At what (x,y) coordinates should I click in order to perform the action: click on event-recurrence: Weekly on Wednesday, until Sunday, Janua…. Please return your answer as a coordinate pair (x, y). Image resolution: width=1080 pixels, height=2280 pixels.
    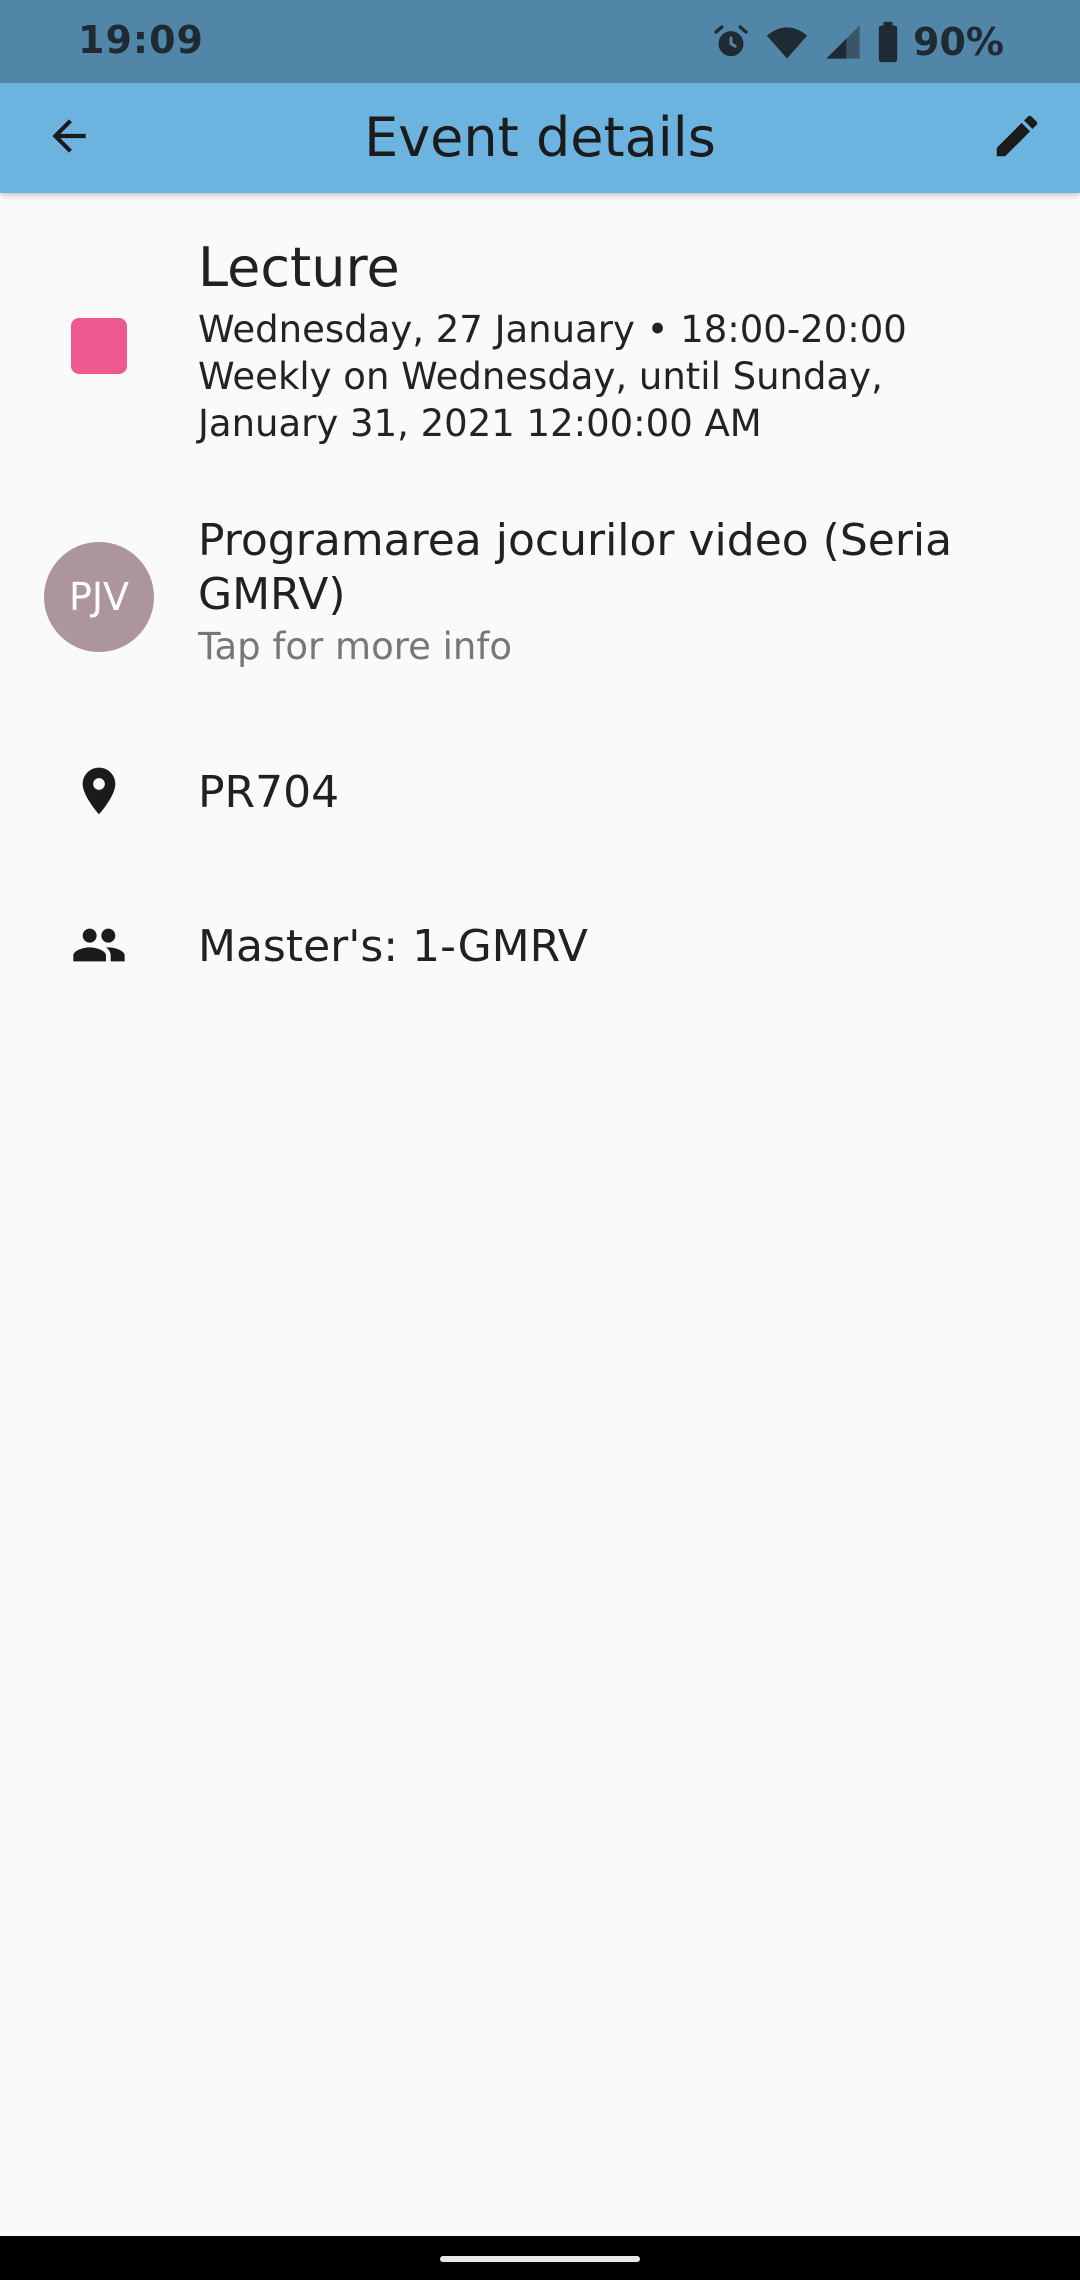
    Looking at the image, I should click on (540, 400).